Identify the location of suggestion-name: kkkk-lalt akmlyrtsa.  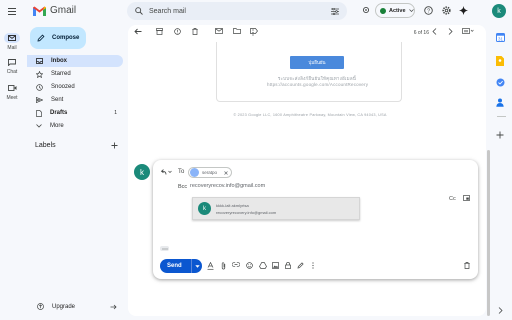
(232, 205).